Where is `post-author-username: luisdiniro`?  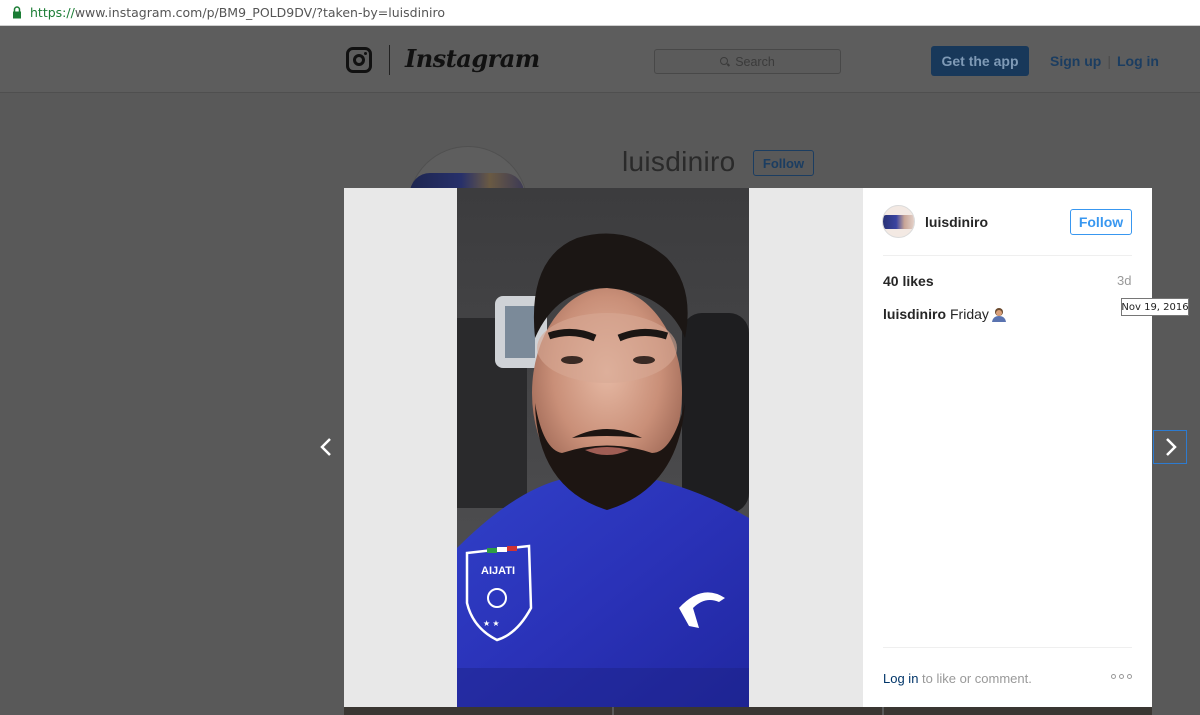
post-author-username: luisdiniro is located at coordinates (956, 222).